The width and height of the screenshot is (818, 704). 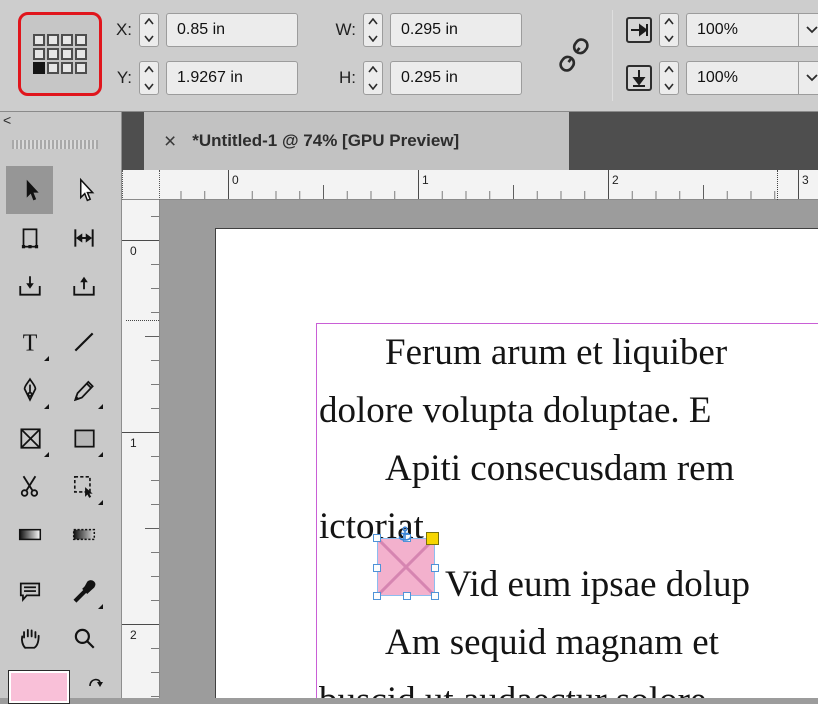 I want to click on svg-text: T, so click(x=29, y=343).